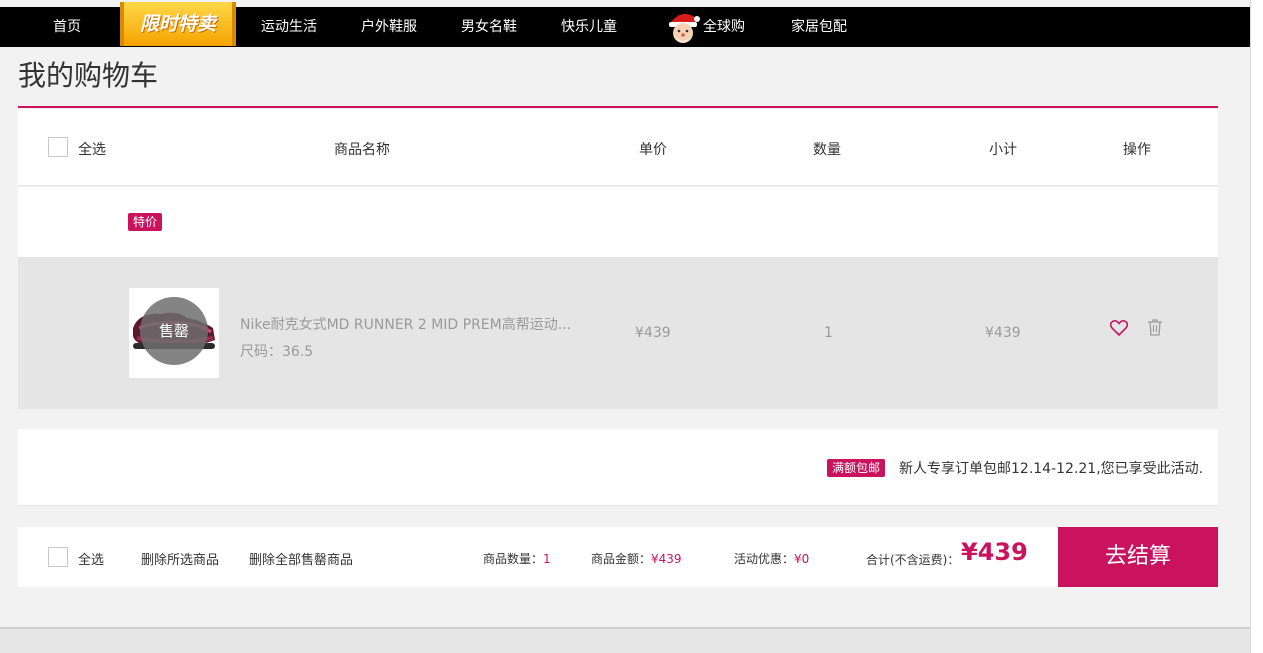 The image size is (1263, 653). I want to click on promo-row: 满额包邮 新人专享订单包邮12.14-12.21,您已享受此活动., so click(618, 467).